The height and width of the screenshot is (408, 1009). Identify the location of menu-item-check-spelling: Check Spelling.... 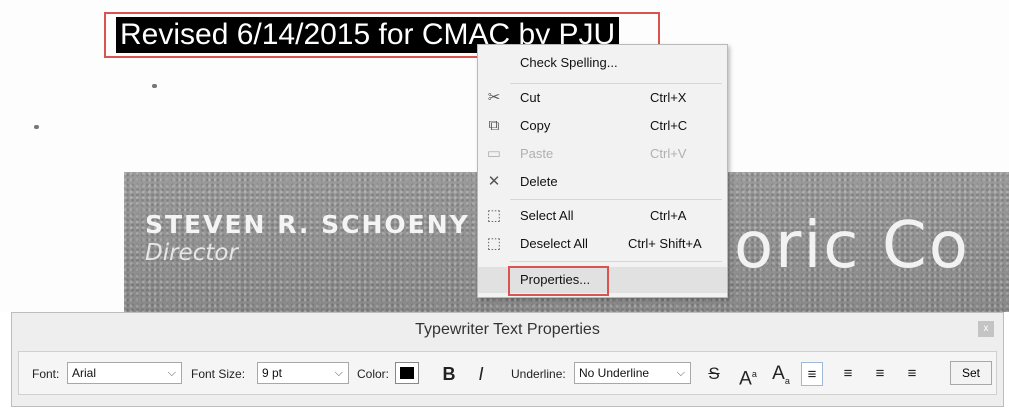
(602, 63).